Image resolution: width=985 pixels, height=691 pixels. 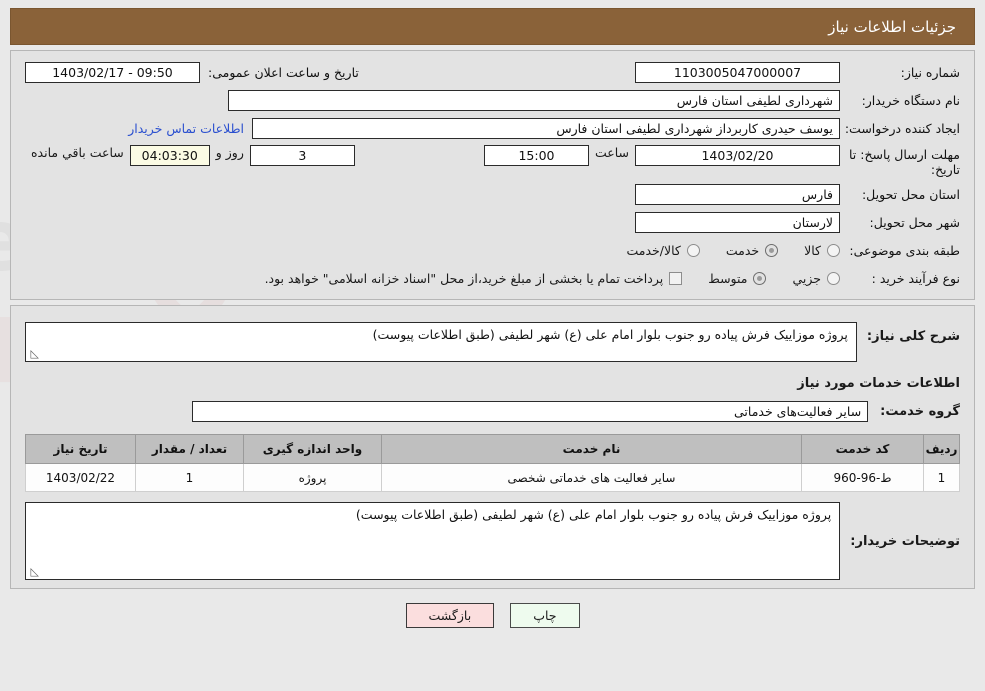 I want to click on services-section-title: اطلاعات خدمات مورد نیاز, so click(x=878, y=383).